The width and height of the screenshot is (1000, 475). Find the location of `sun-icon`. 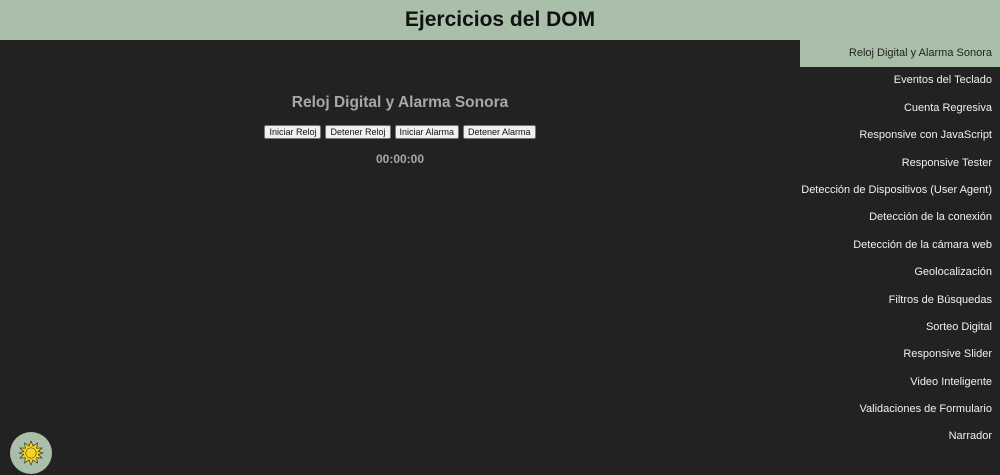

sun-icon is located at coordinates (31, 453).